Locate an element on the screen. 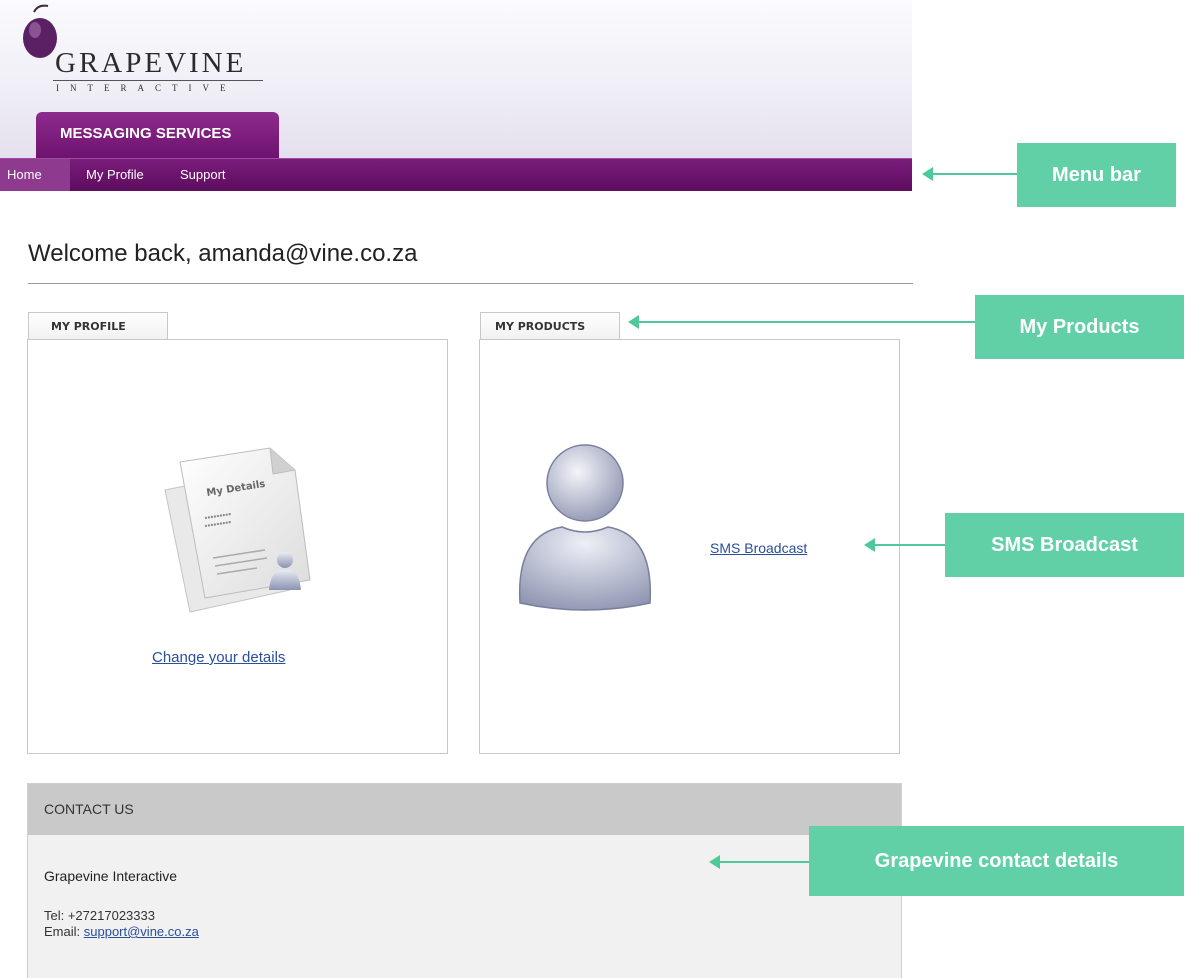  logo-divider is located at coordinates (158, 80).